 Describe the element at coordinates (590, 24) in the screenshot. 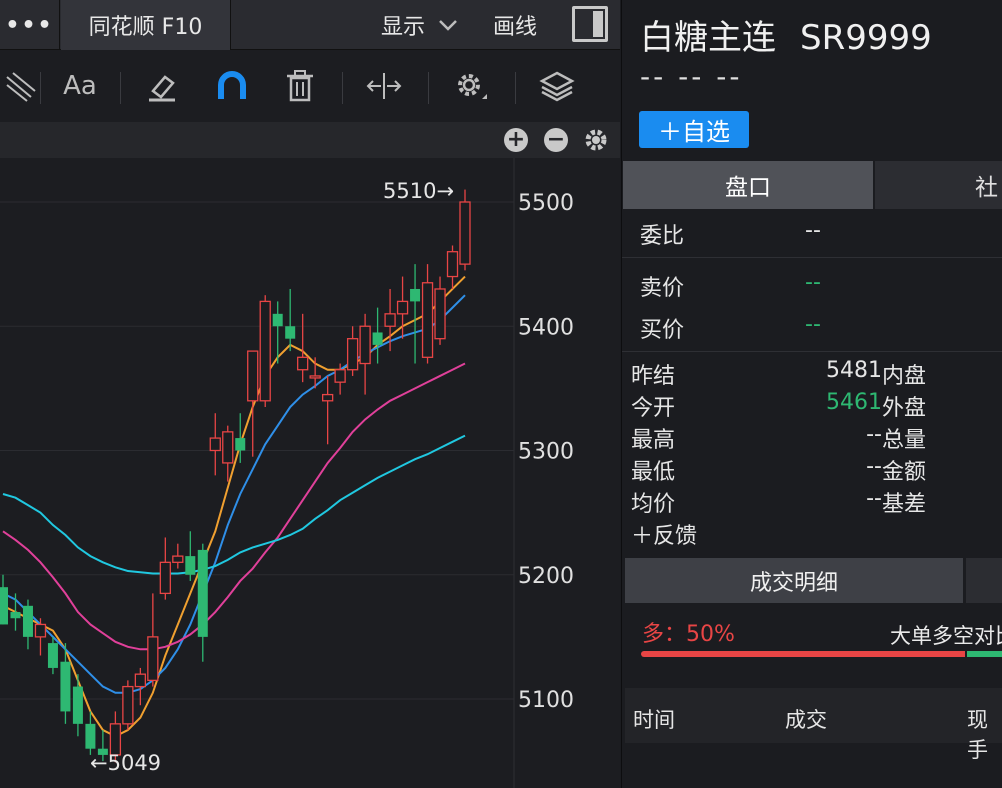

I see `panel-toggle-icon` at that location.